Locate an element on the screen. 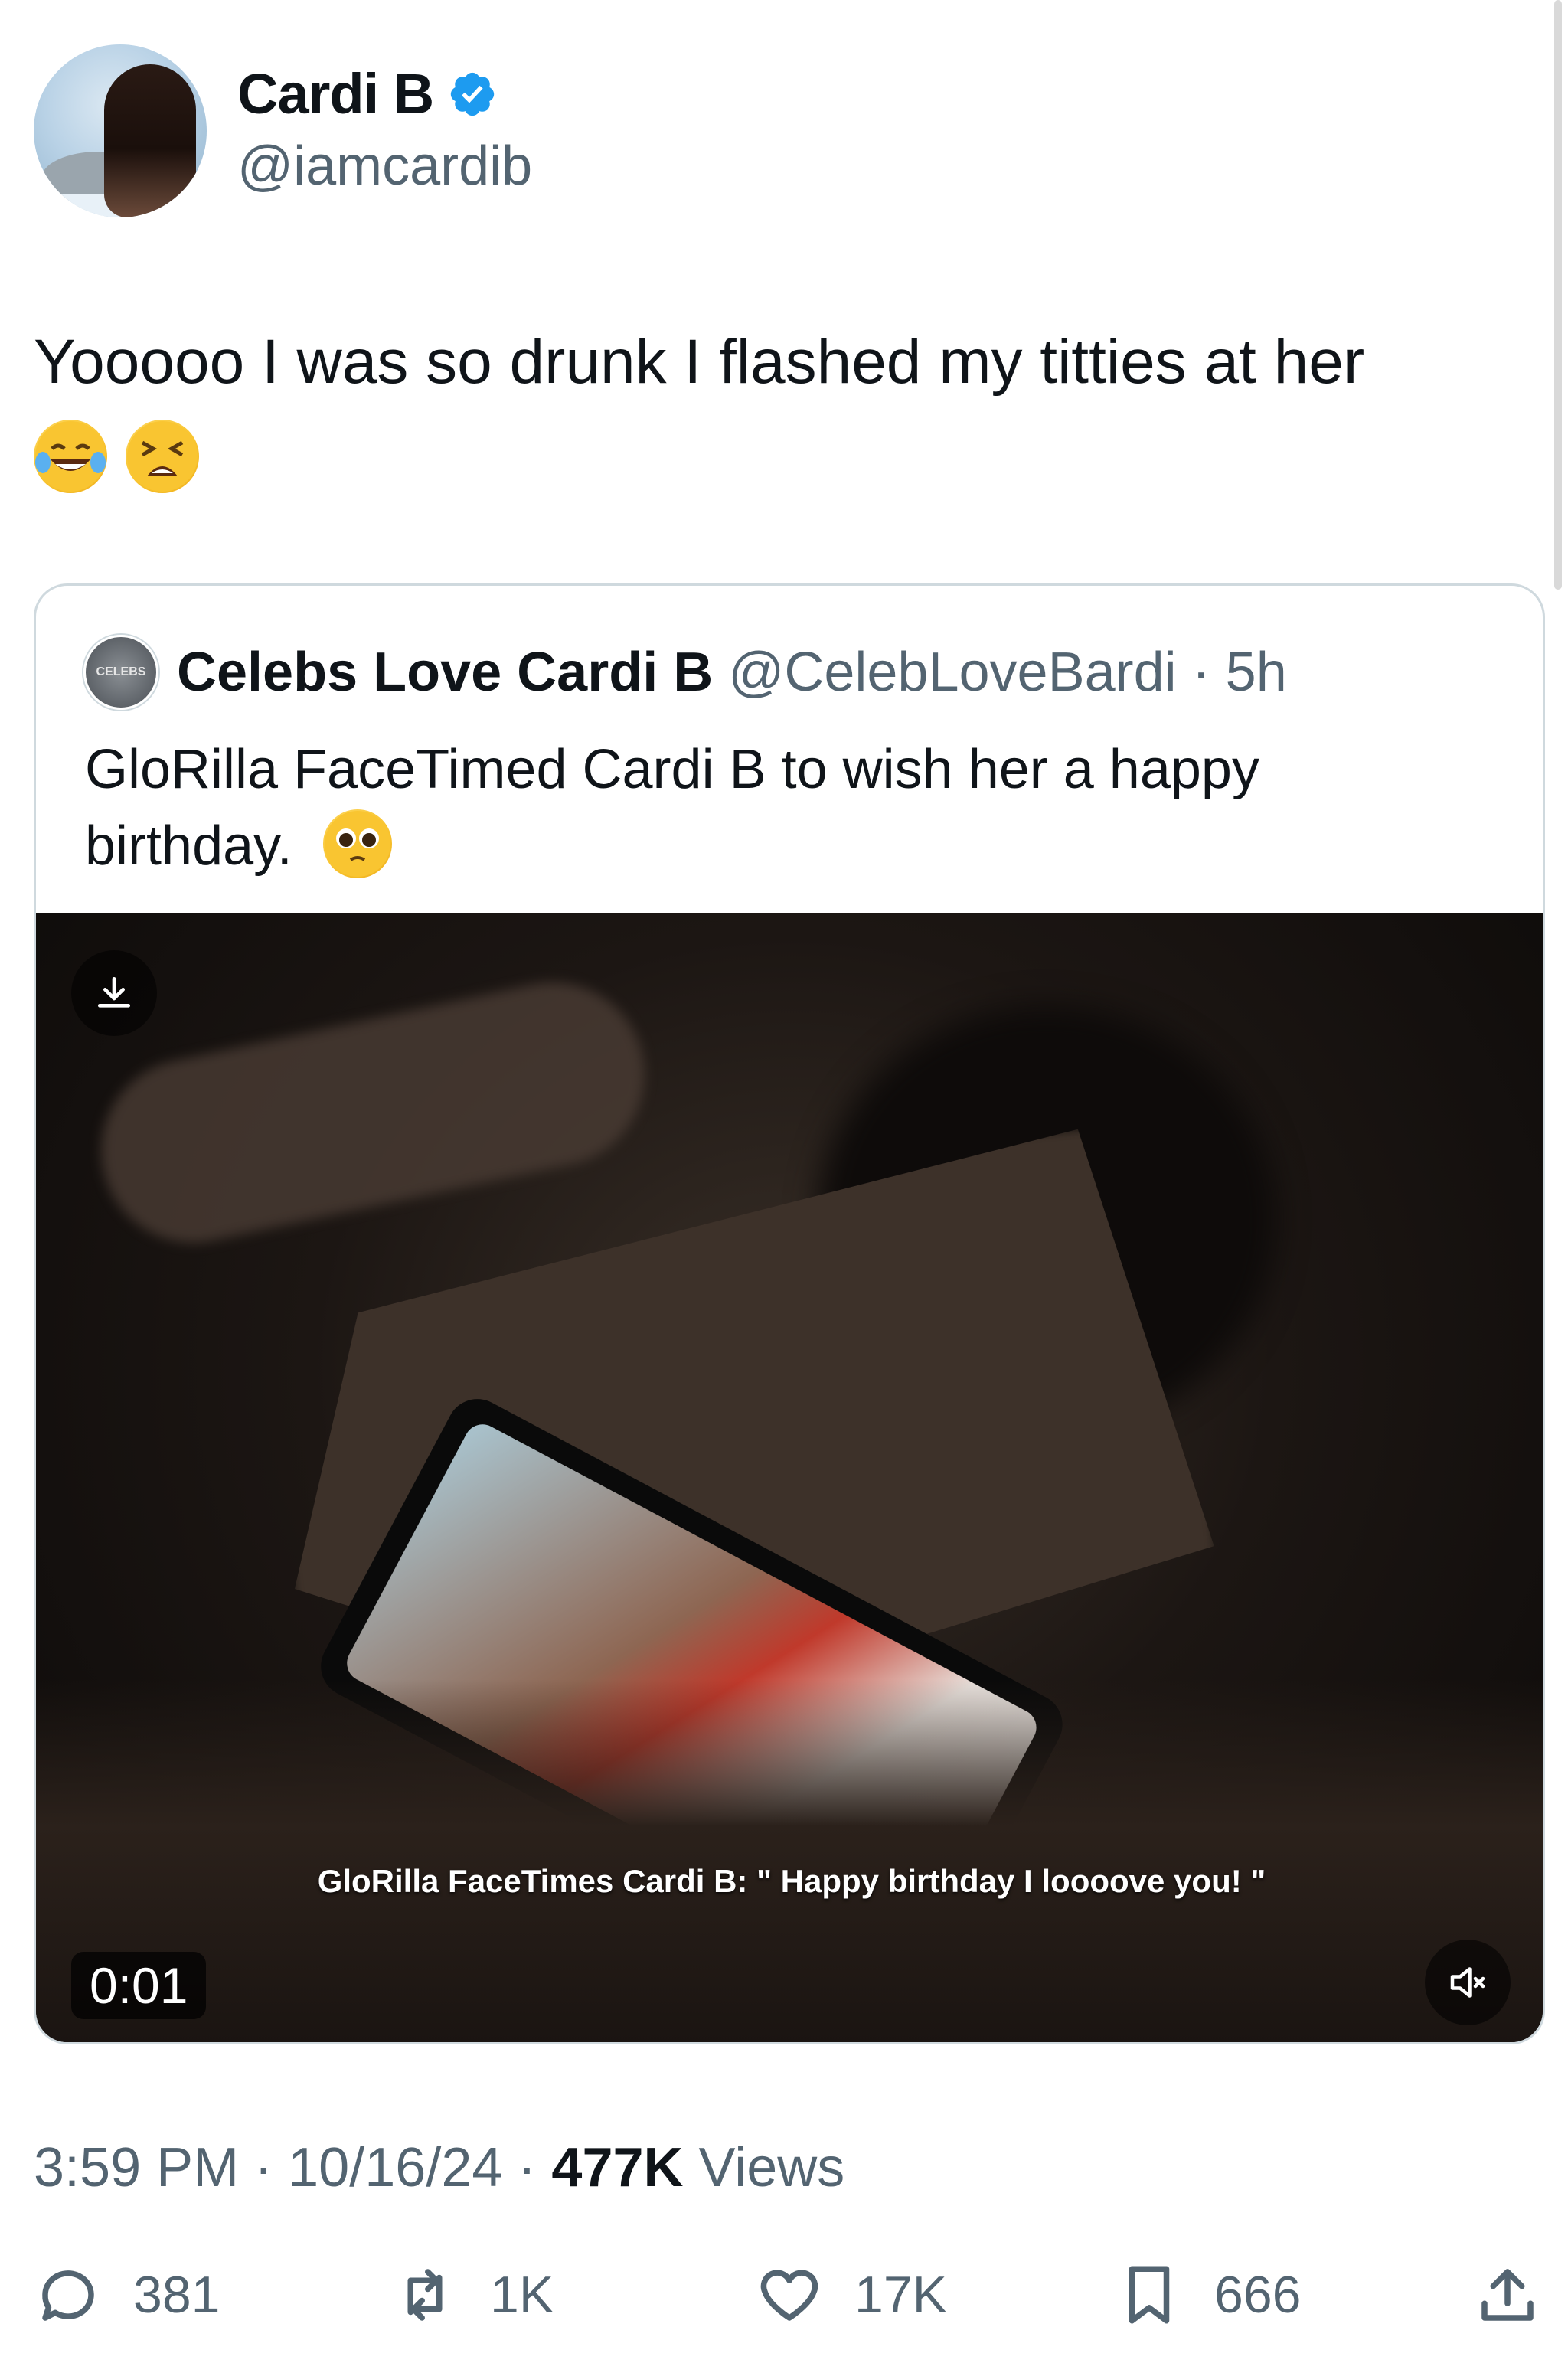 This screenshot has width=1568, height=2376. download-button is located at coordinates (114, 993).